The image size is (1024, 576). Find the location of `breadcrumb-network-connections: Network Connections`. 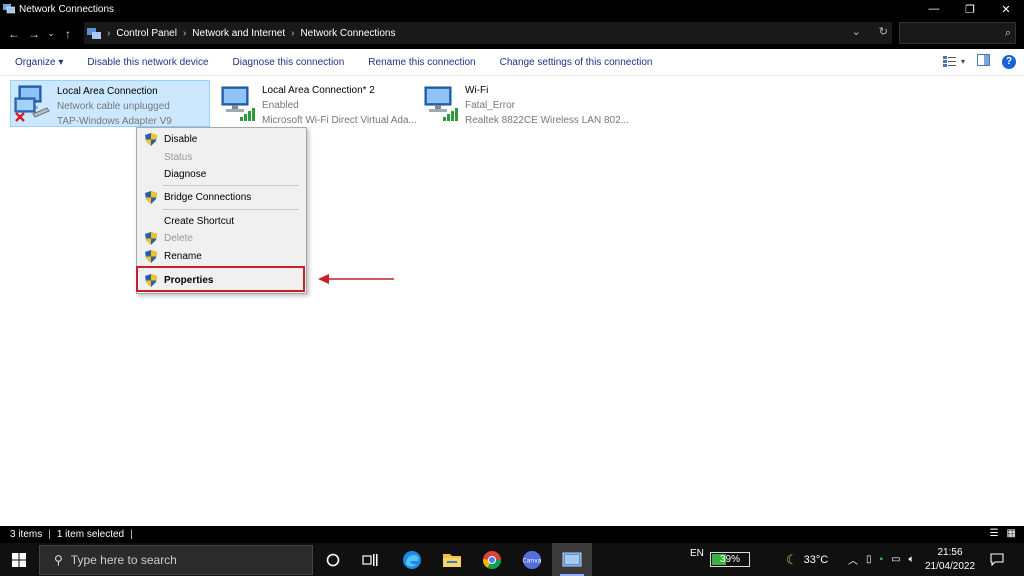

breadcrumb-network-connections: Network Connections is located at coordinates (347, 33).